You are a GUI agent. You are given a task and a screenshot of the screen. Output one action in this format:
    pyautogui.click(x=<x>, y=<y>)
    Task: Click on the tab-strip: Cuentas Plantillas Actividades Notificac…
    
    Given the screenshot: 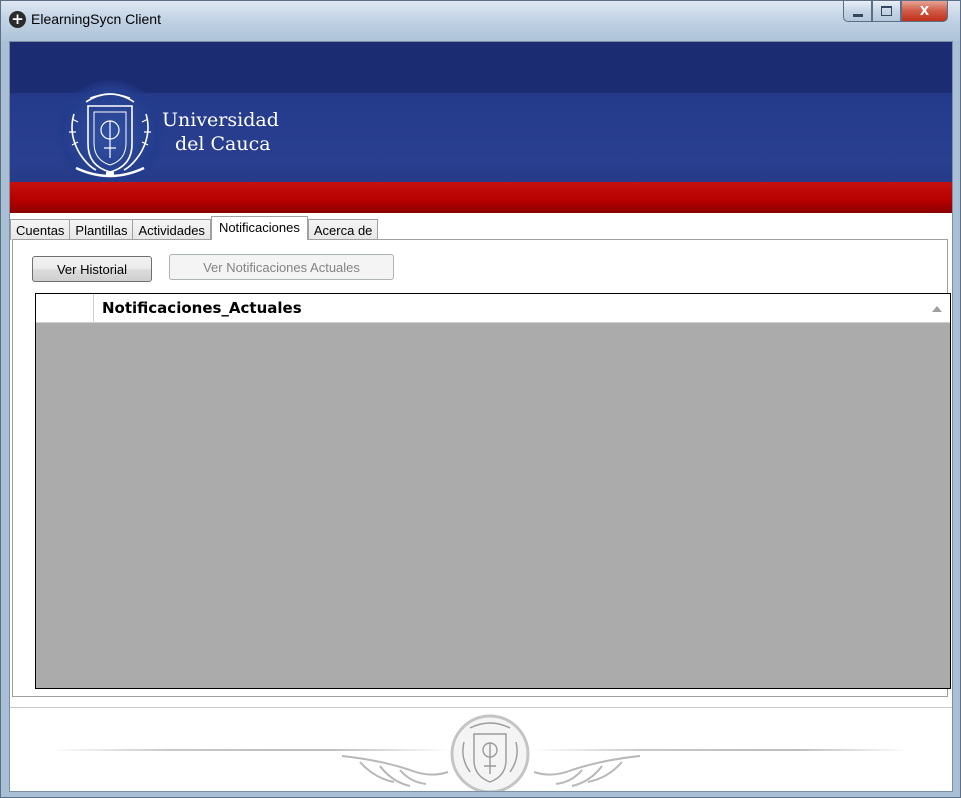 What is the action you would take?
    pyautogui.click(x=194, y=228)
    